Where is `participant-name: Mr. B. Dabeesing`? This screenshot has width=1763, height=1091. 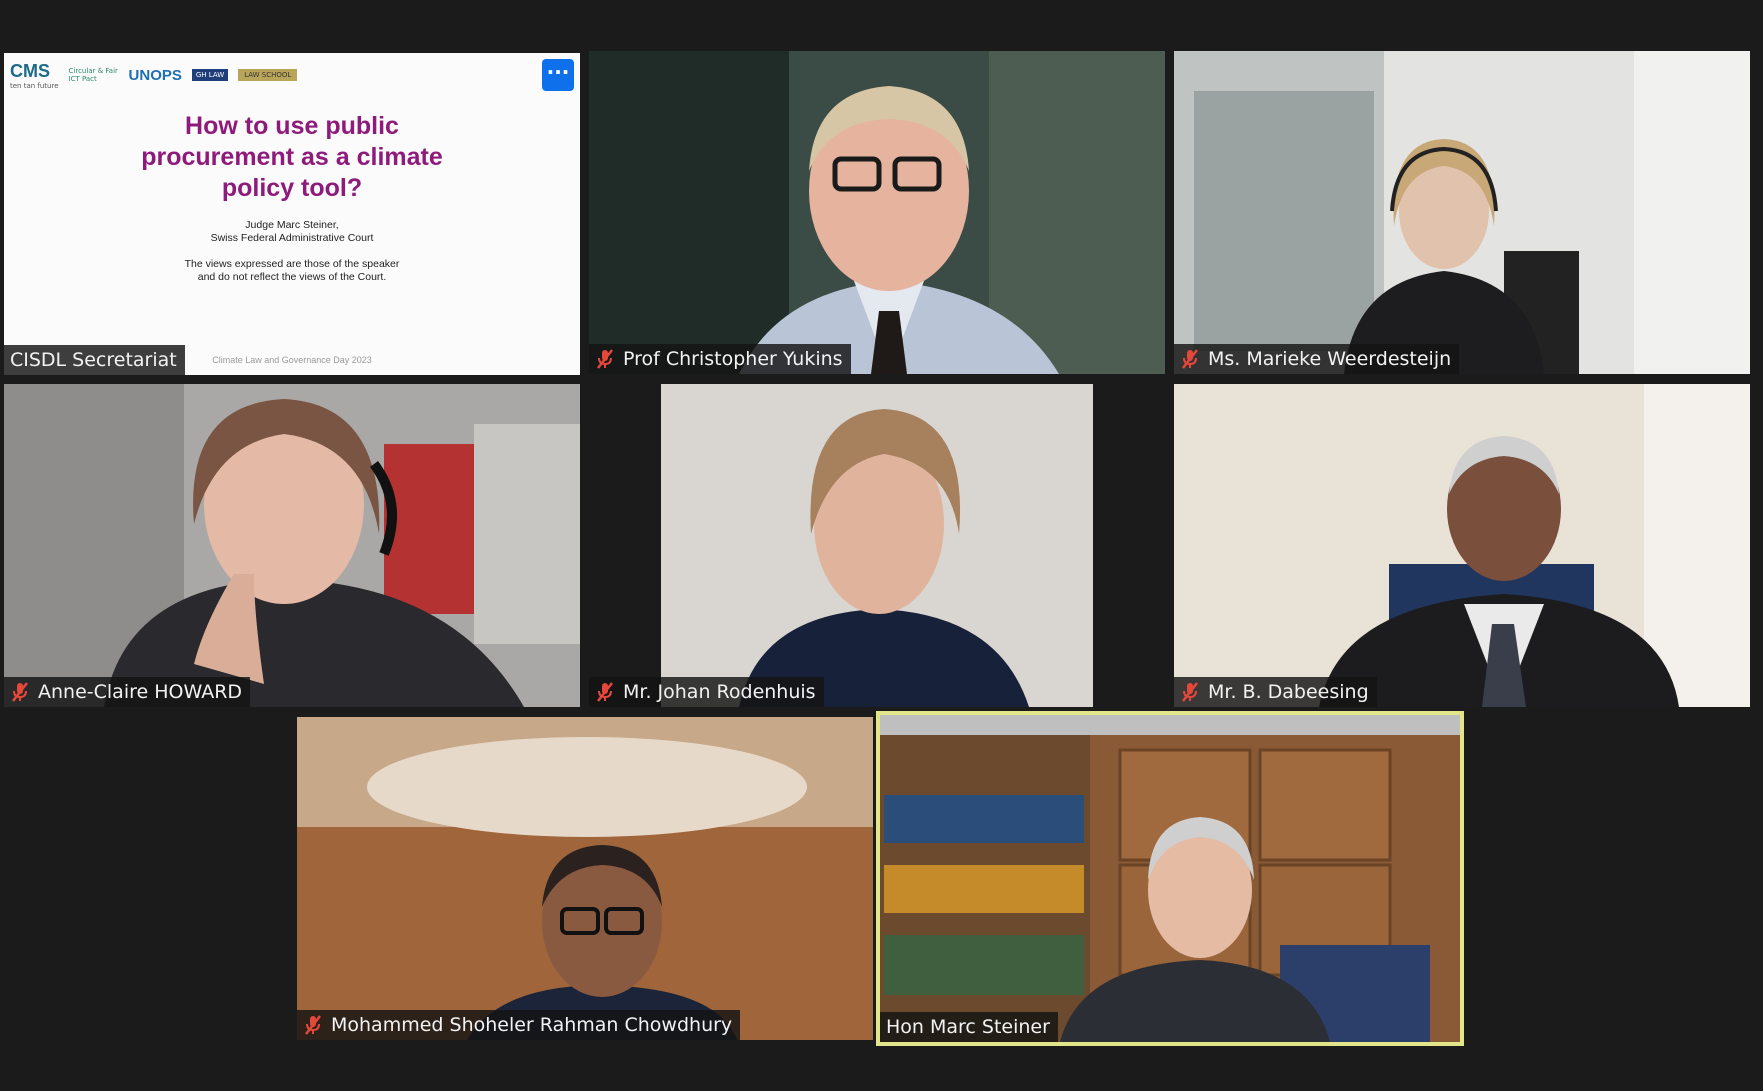
participant-name: Mr. B. Dabeesing is located at coordinates (1288, 692).